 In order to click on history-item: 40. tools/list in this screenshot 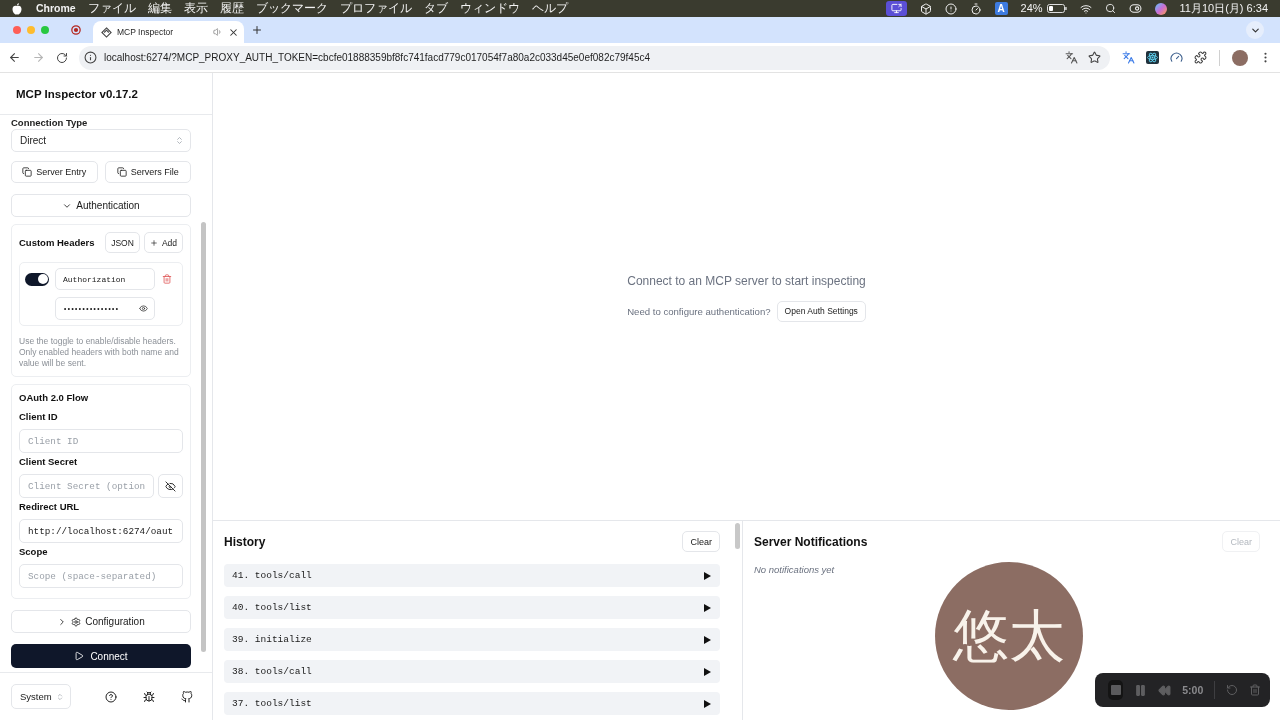, I will do `click(472, 607)`.